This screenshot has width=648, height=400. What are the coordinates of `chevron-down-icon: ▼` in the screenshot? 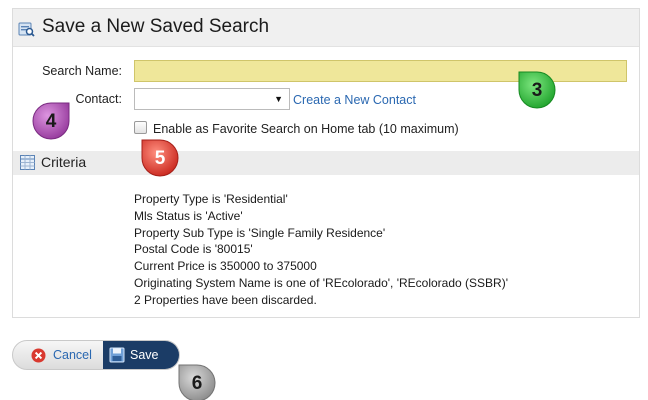 It's located at (278, 99).